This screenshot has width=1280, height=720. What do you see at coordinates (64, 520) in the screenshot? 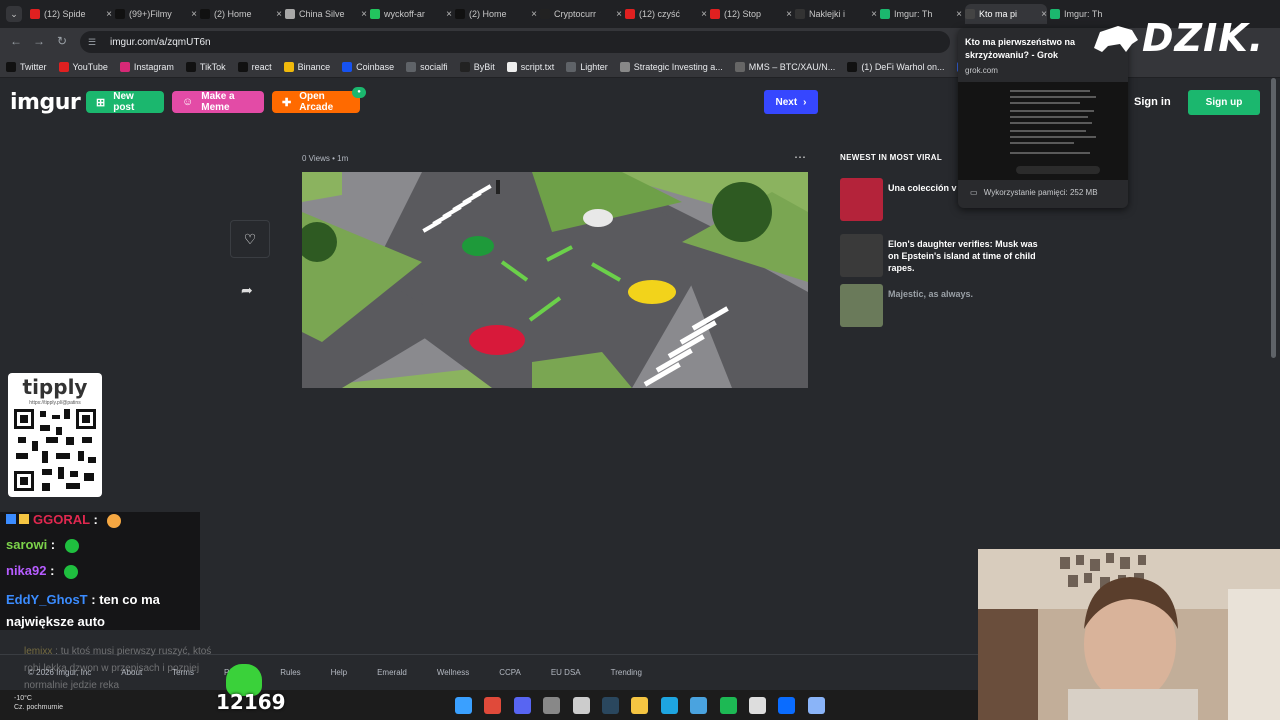
I see `chat-message: GGORAL :` at bounding box center [64, 520].